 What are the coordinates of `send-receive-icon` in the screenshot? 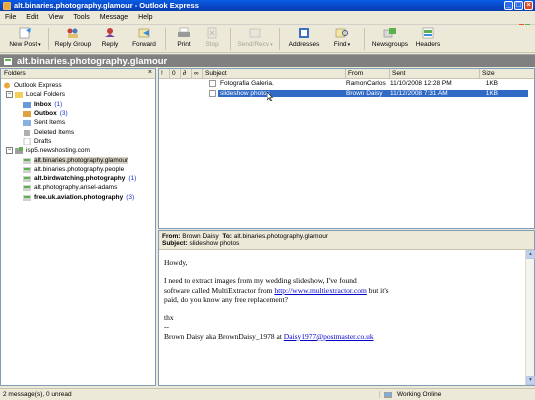 It's located at (255, 33).